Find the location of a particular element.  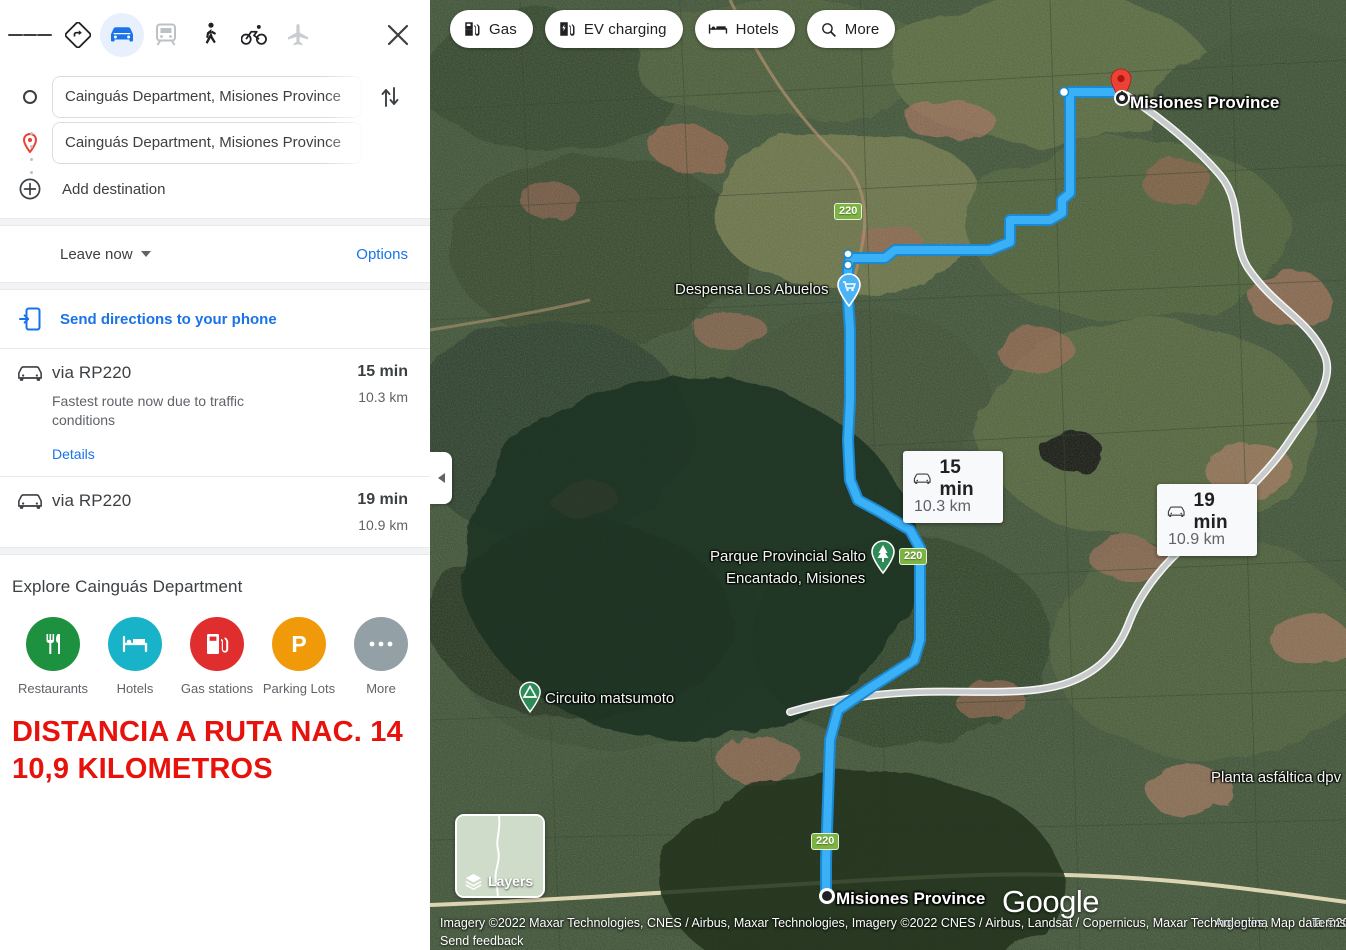

destination-input: Cainguás Department, Misiones Province is located at coordinates (207, 143).